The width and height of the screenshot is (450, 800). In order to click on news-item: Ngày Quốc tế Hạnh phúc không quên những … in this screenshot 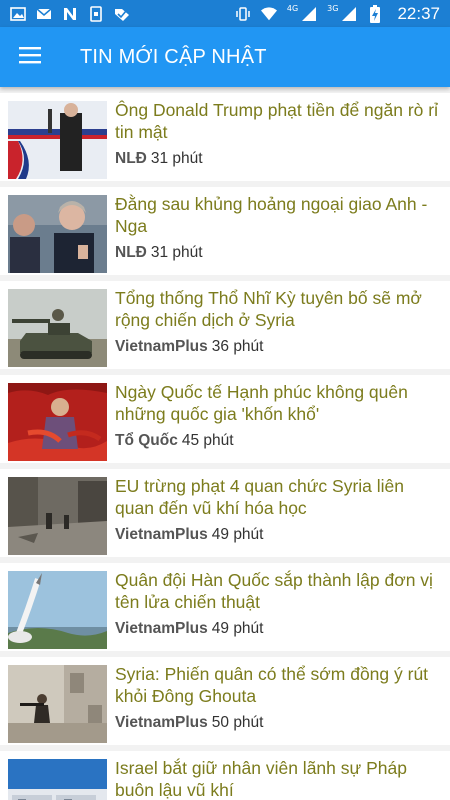, I will do `click(225, 419)`.